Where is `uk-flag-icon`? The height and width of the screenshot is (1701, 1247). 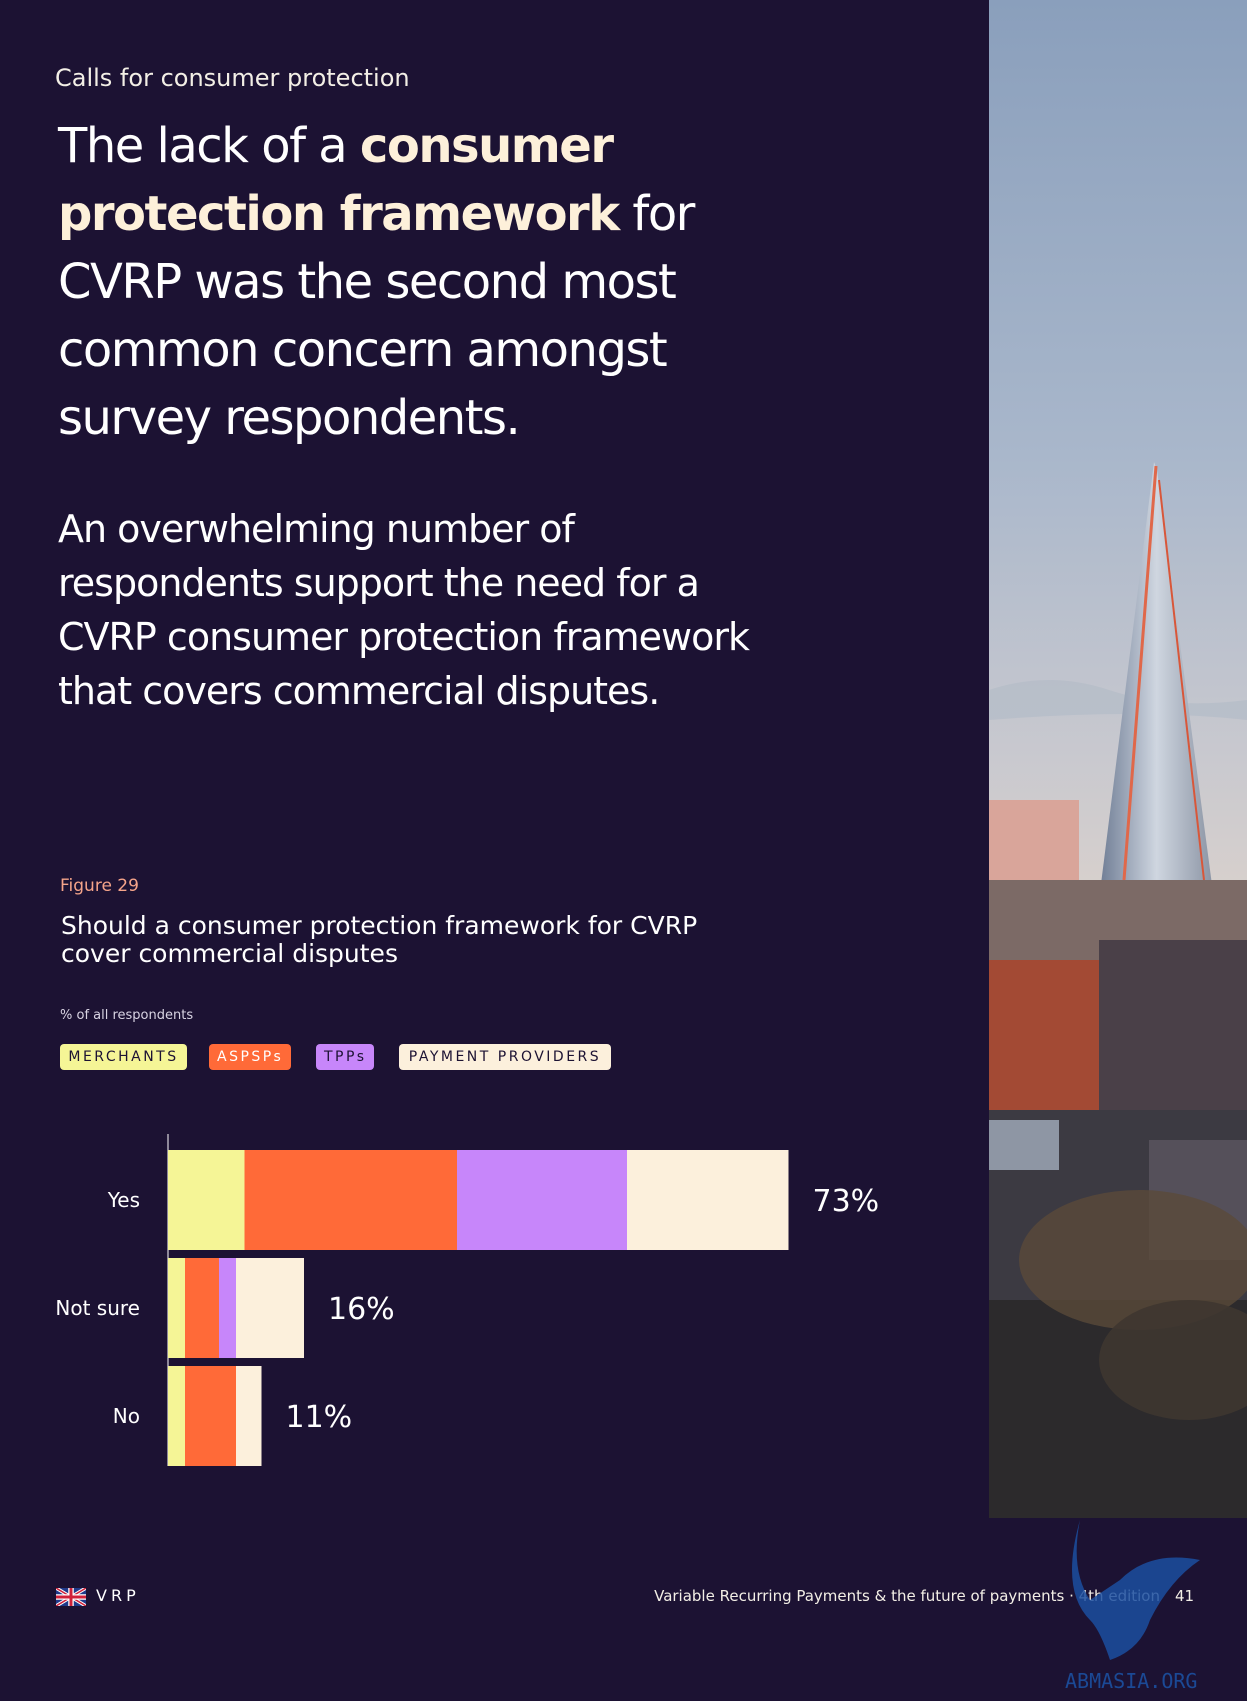 uk-flag-icon is located at coordinates (71, 1597).